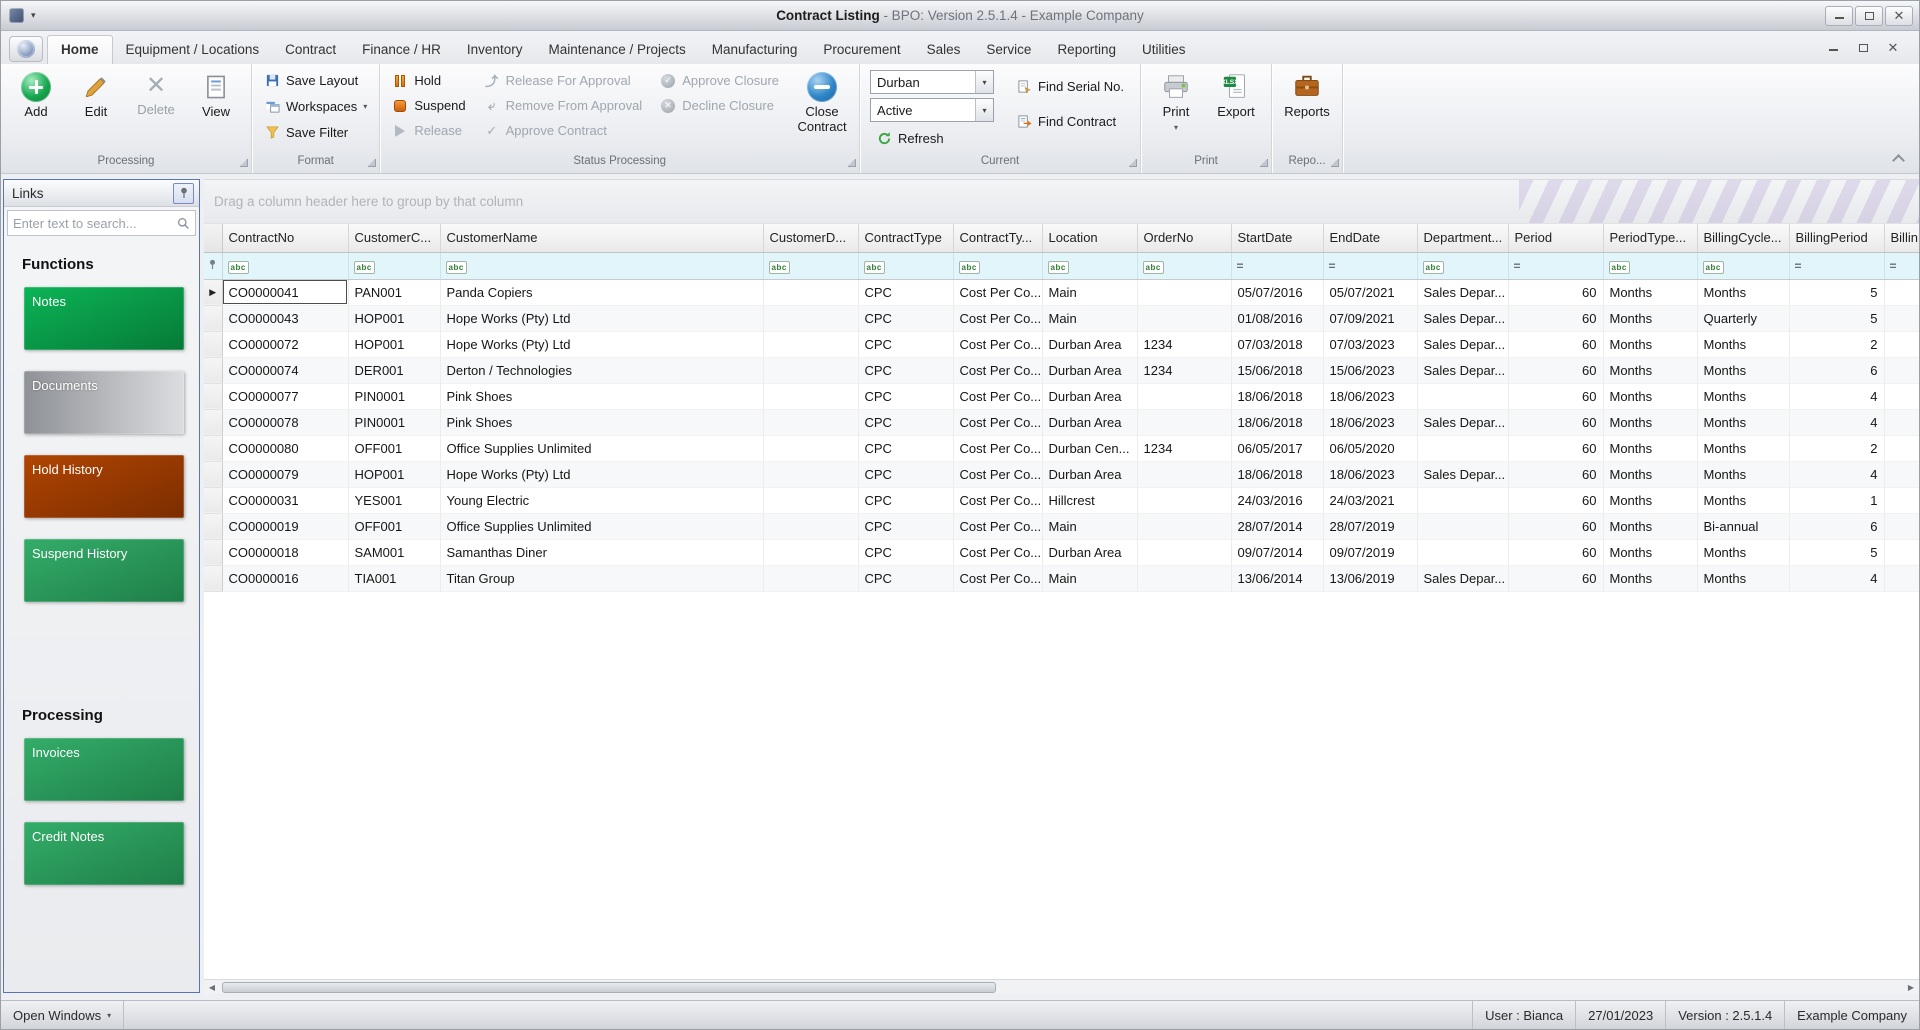 Image resolution: width=1920 pixels, height=1030 pixels. I want to click on filter-cell-contractty: abc, so click(998, 266).